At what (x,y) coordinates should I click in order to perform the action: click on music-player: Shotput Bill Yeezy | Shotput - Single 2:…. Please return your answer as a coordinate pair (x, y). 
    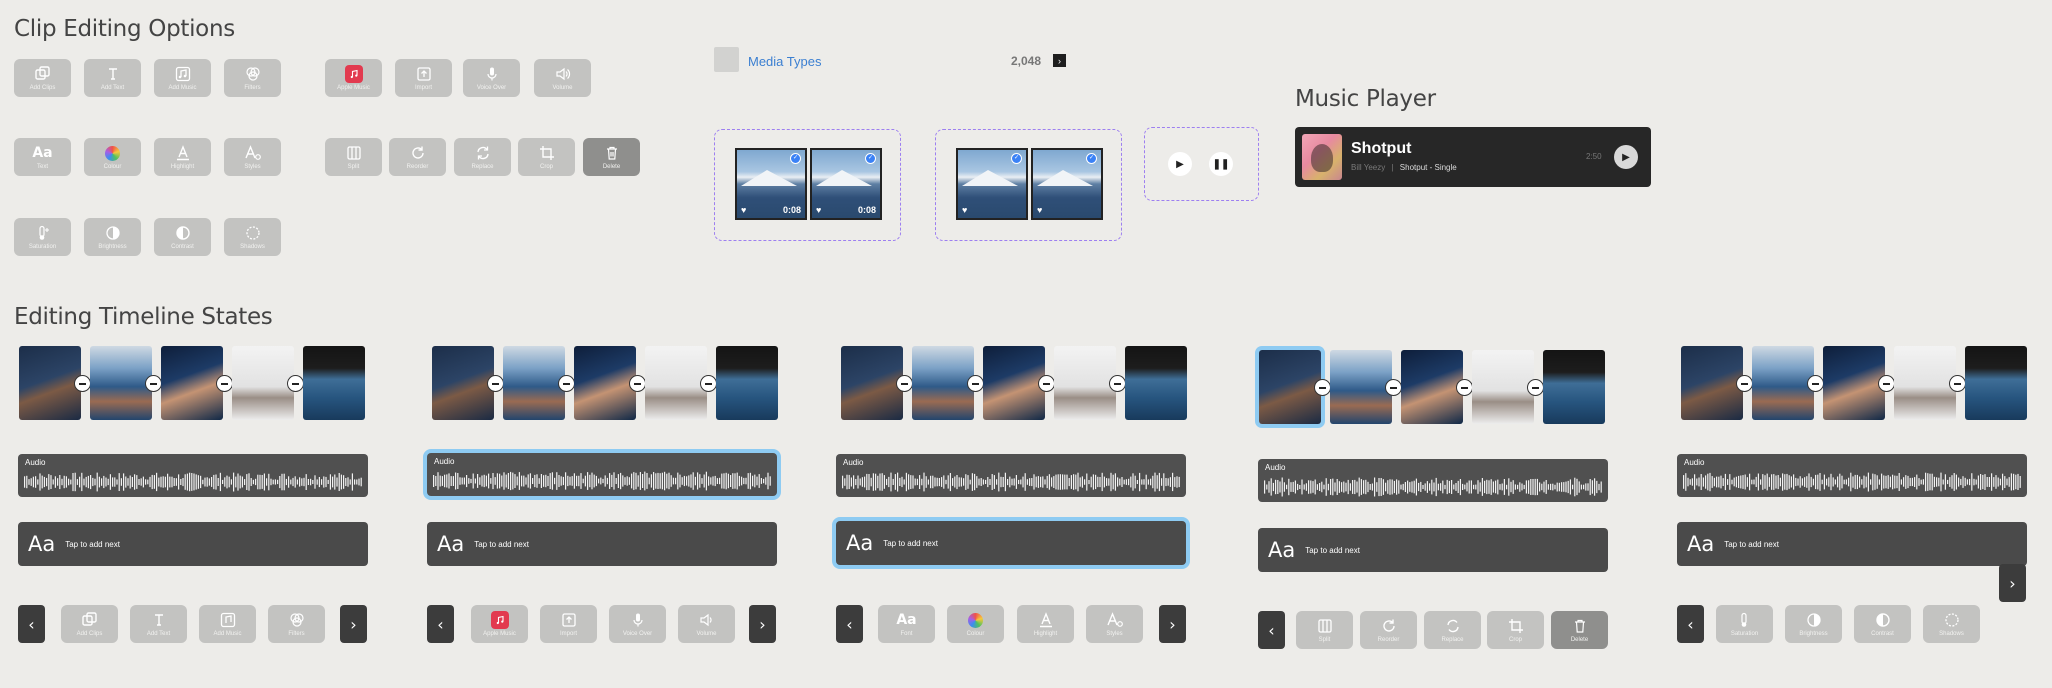
    Looking at the image, I should click on (1473, 157).